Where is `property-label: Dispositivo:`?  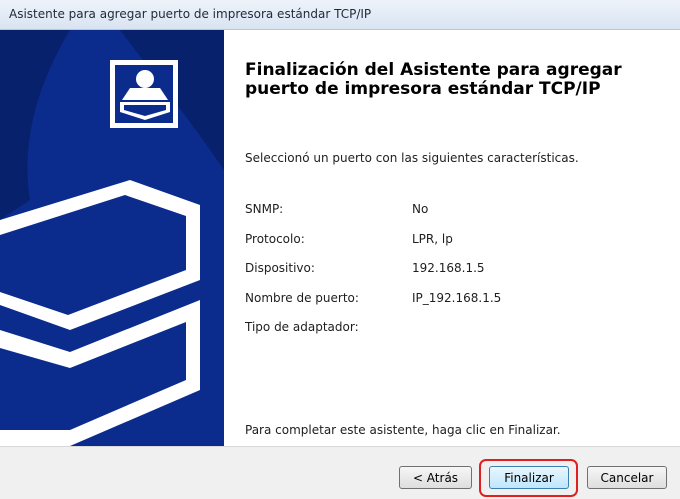
property-label: Dispositivo: is located at coordinates (280, 268).